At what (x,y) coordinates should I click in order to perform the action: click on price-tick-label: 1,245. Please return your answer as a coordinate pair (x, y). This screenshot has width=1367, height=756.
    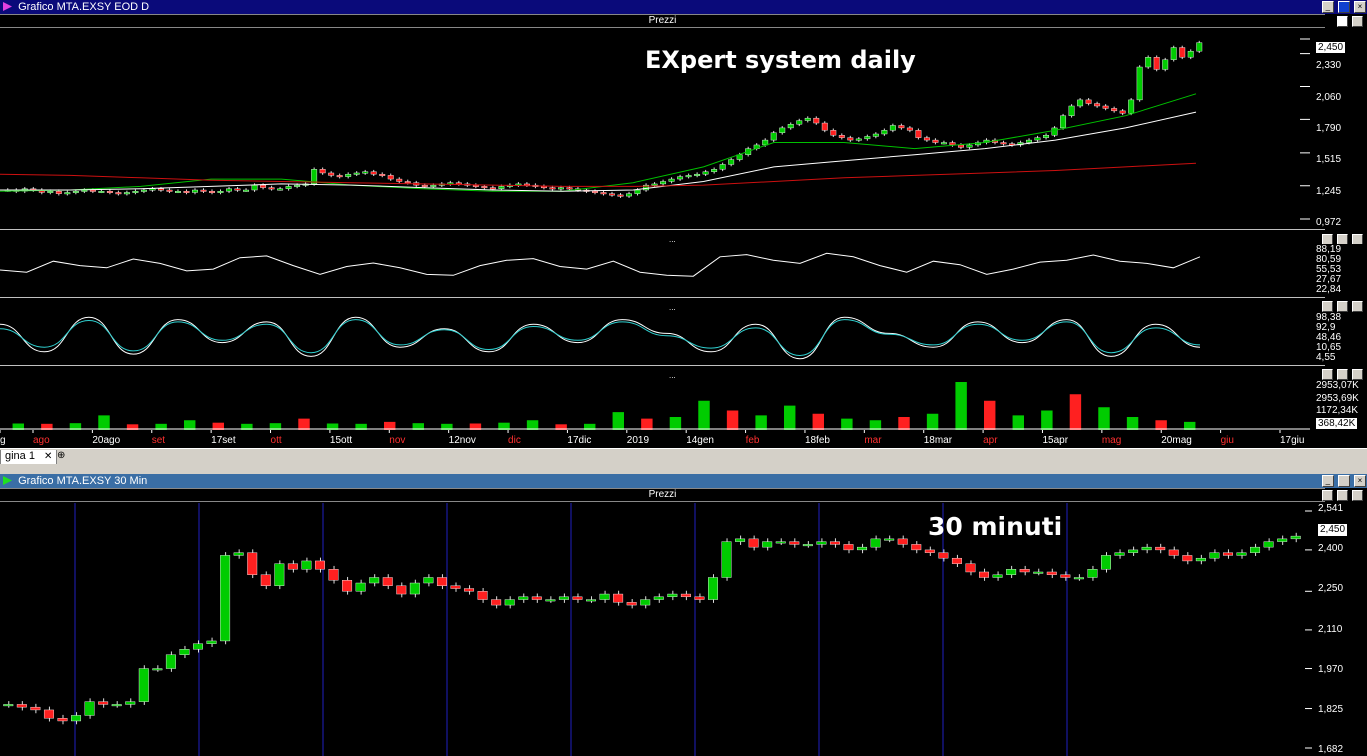
    Looking at the image, I should click on (1329, 191).